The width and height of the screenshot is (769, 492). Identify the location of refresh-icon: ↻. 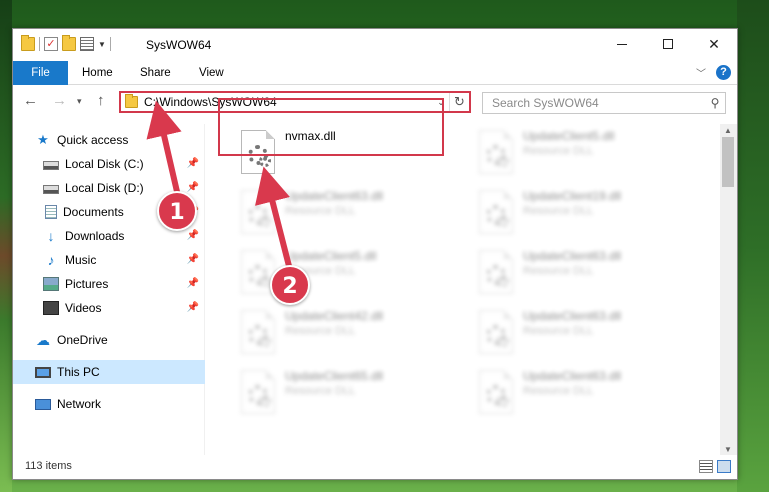
(459, 102).